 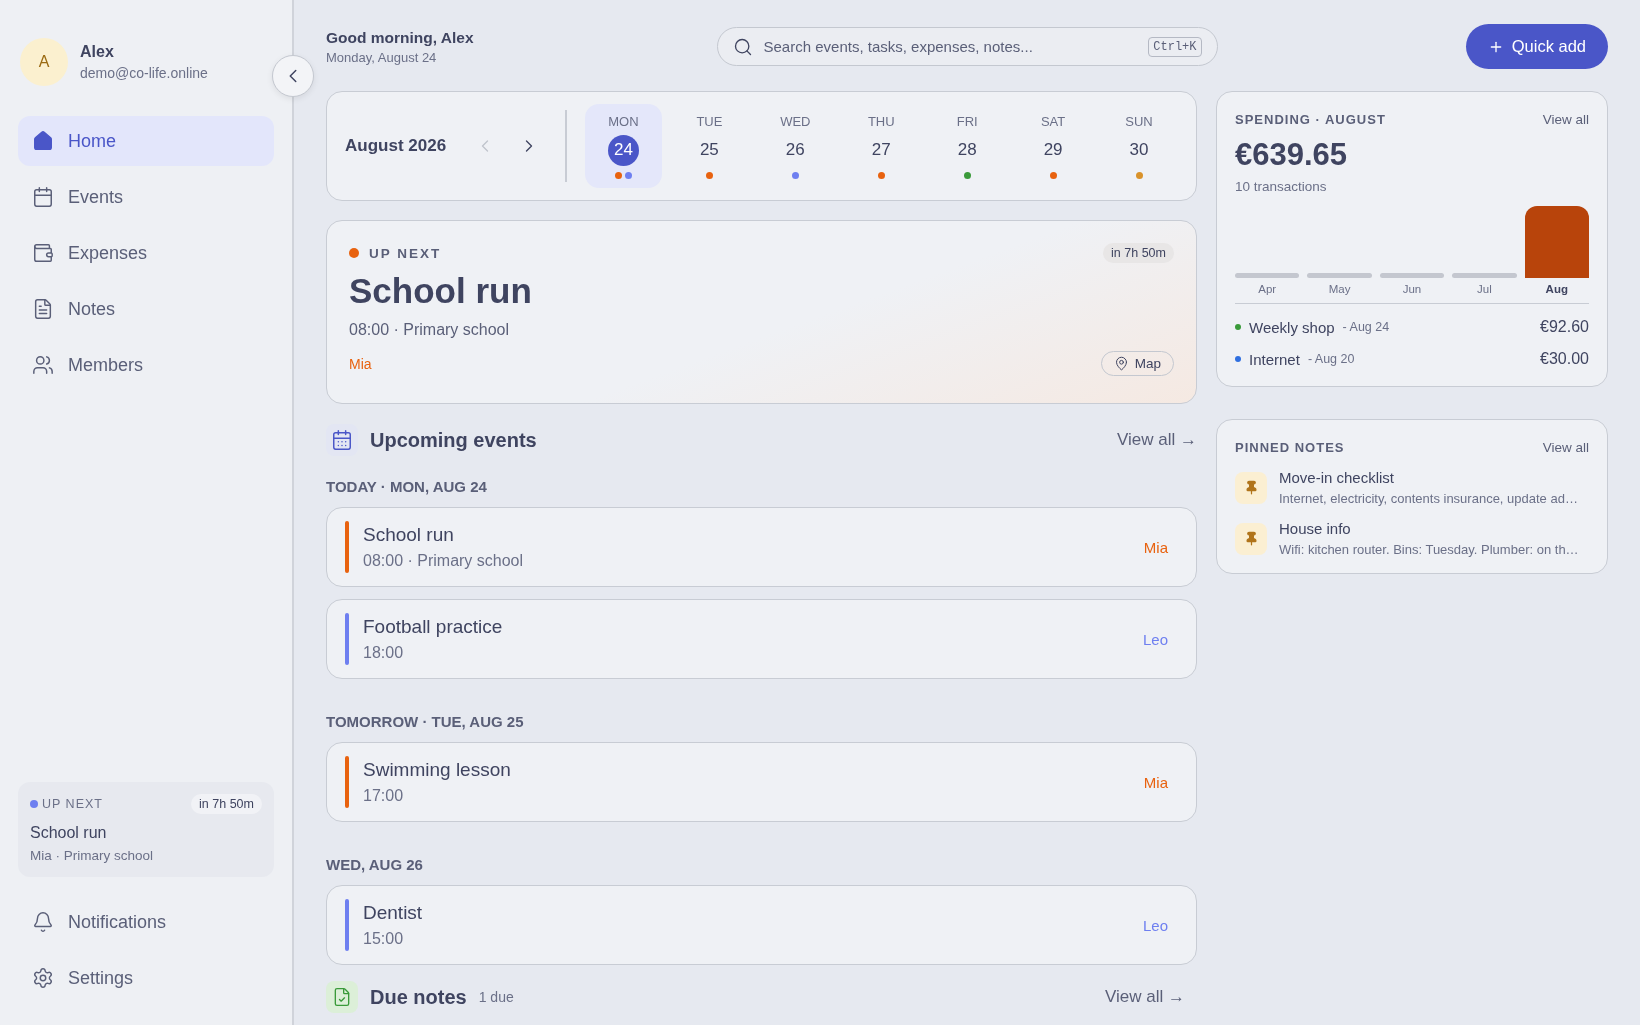 What do you see at coordinates (418, 997) in the screenshot?
I see `section-title: Due notes` at bounding box center [418, 997].